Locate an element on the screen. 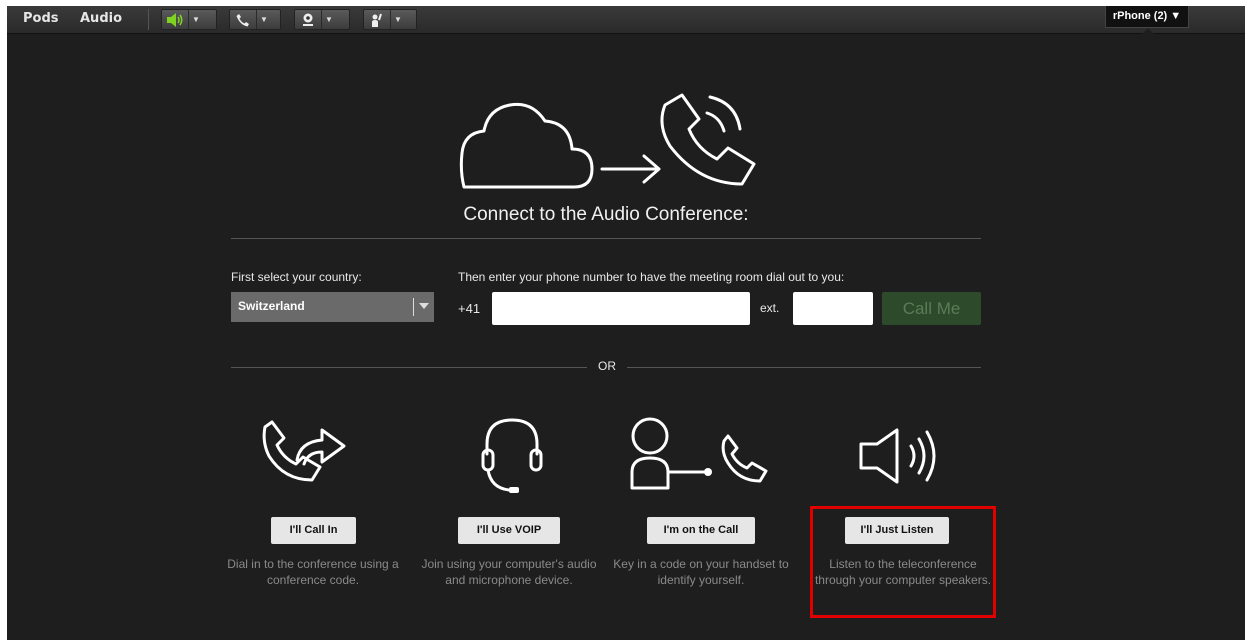  raise-hand-icon is located at coordinates (377, 19).